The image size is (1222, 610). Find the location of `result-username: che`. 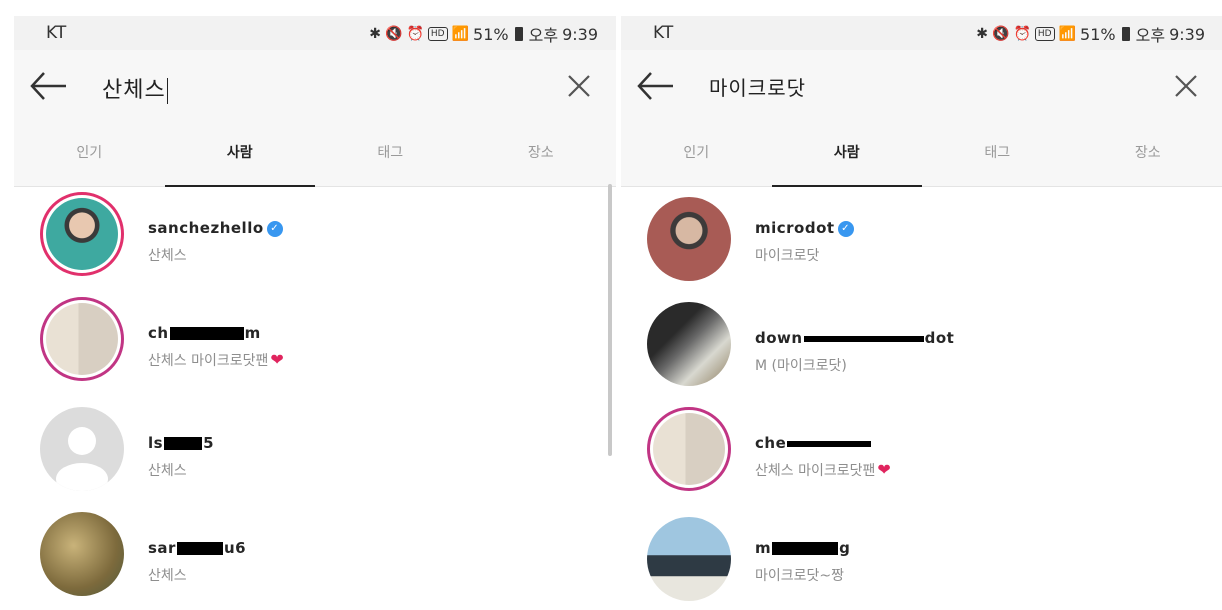

result-username: che is located at coordinates (813, 443).